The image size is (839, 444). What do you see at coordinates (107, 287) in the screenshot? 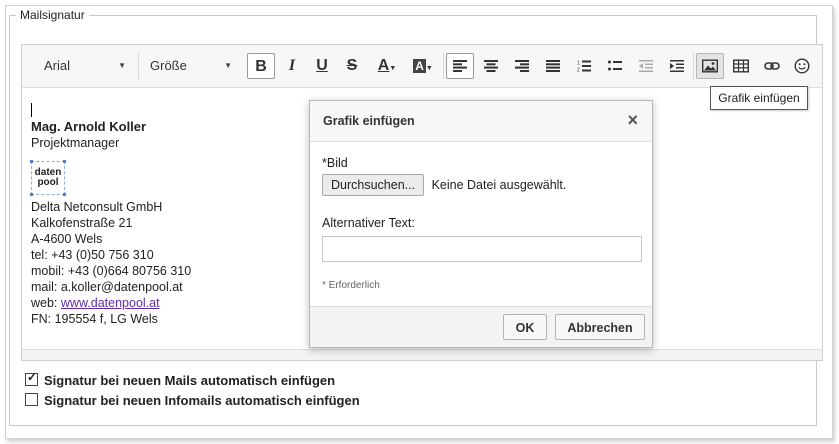
I see `signature-mail: mail: a.koller@datenpool.at` at bounding box center [107, 287].